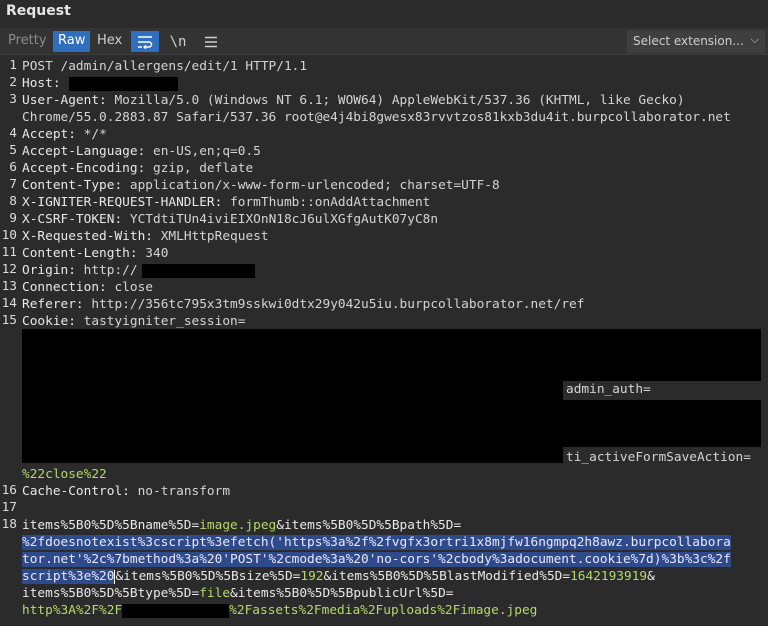 The image size is (768, 626). Describe the element at coordinates (9, 286) in the screenshot. I see `line-number: 13` at that location.